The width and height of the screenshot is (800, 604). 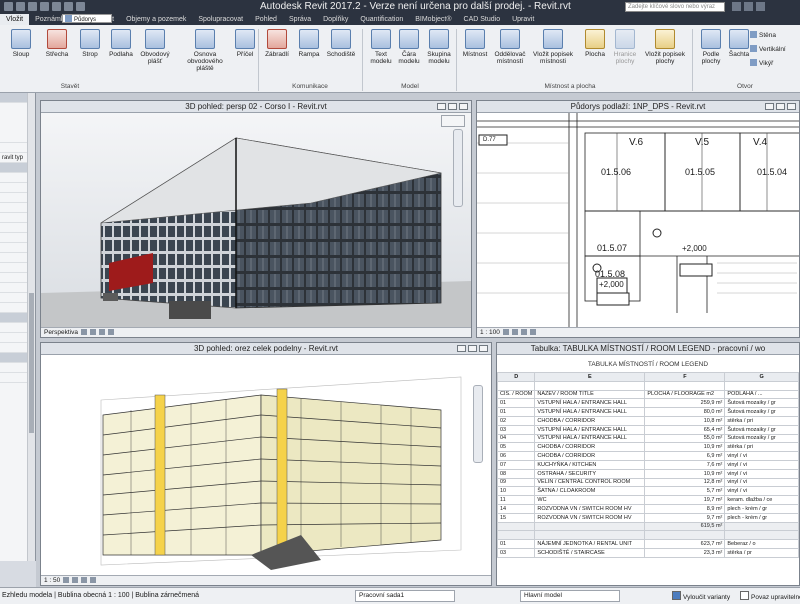 What do you see at coordinates (68, 6) in the screenshot?
I see `print-icon` at bounding box center [68, 6].